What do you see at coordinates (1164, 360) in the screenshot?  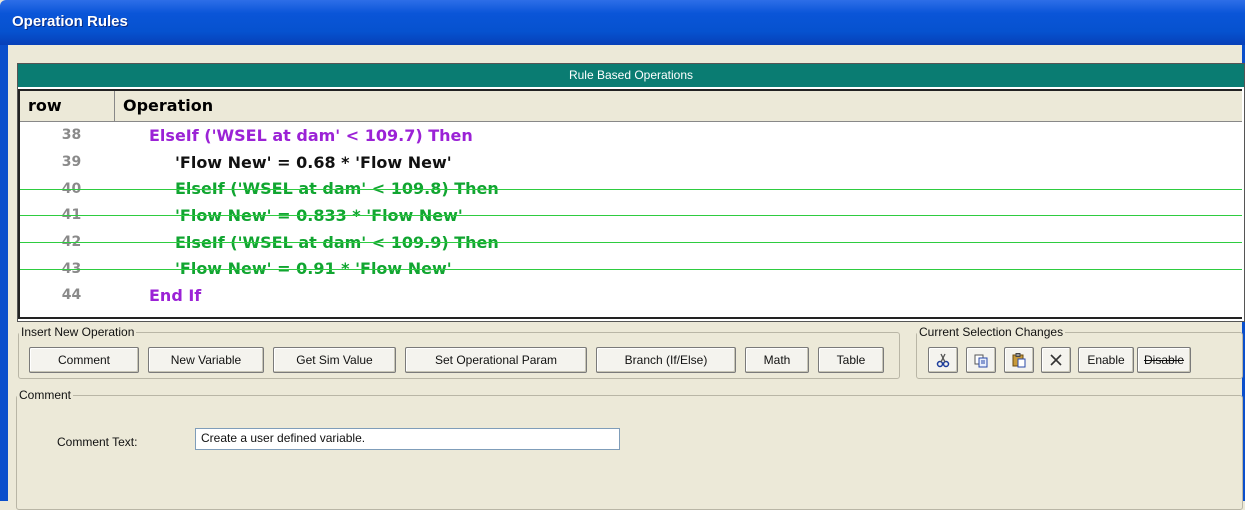 I see `disable-button: Disable` at bounding box center [1164, 360].